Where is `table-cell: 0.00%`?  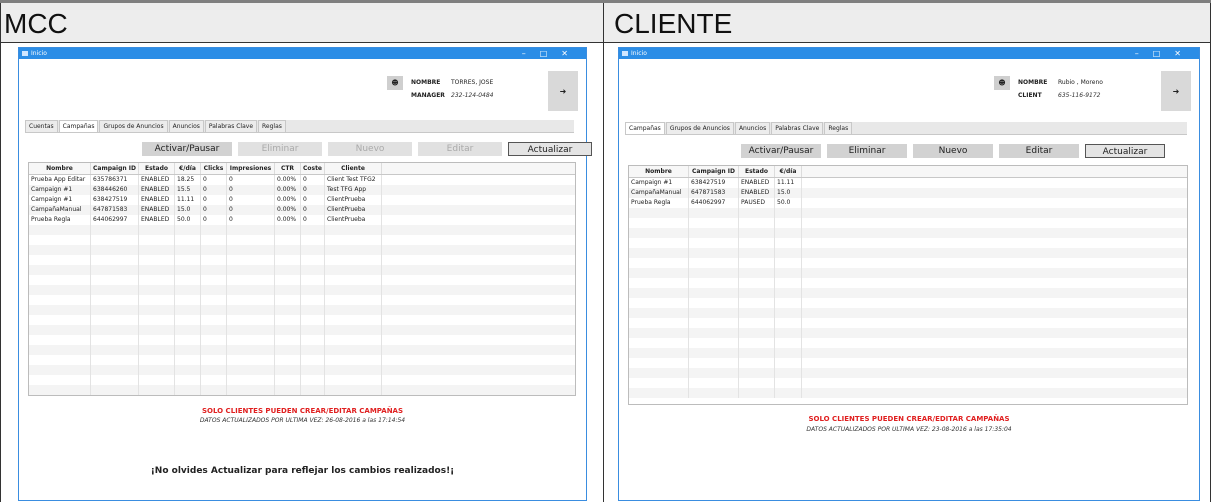 table-cell: 0.00% is located at coordinates (288, 220).